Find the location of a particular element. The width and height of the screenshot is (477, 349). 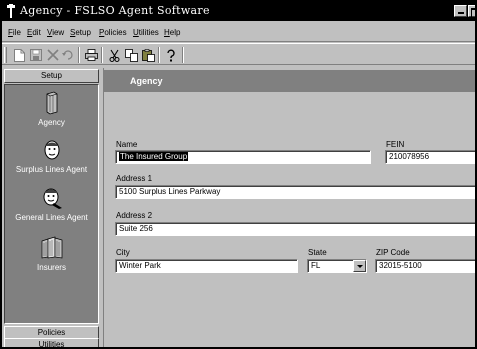

window-title: Agency - FSLSO Agent Software is located at coordinates (115, 10).